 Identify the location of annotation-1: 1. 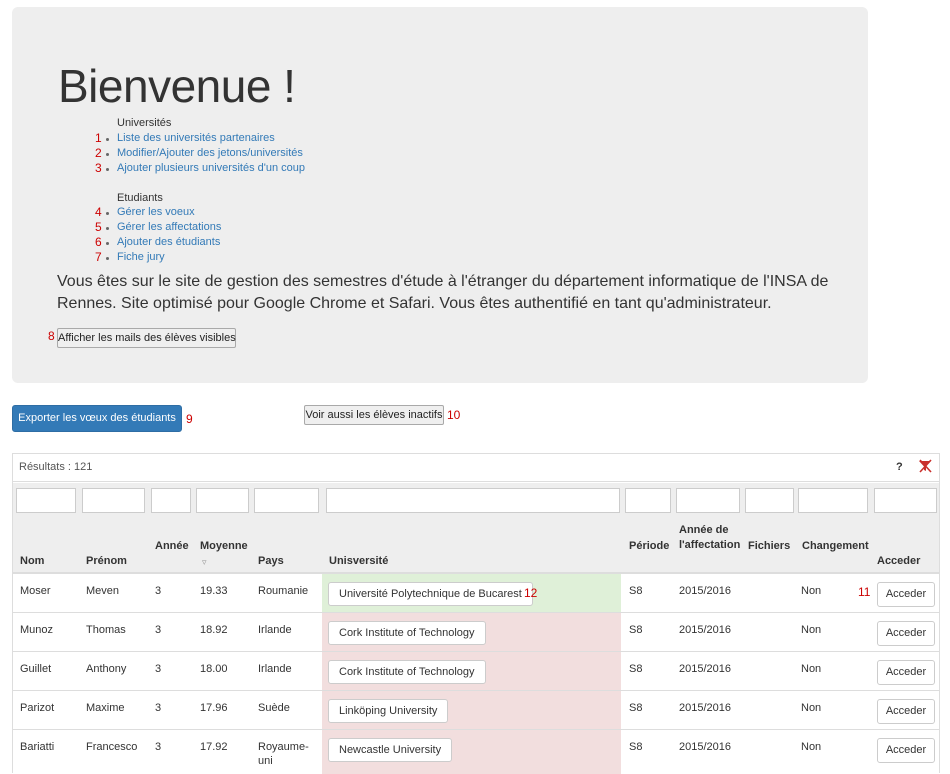
(98, 138).